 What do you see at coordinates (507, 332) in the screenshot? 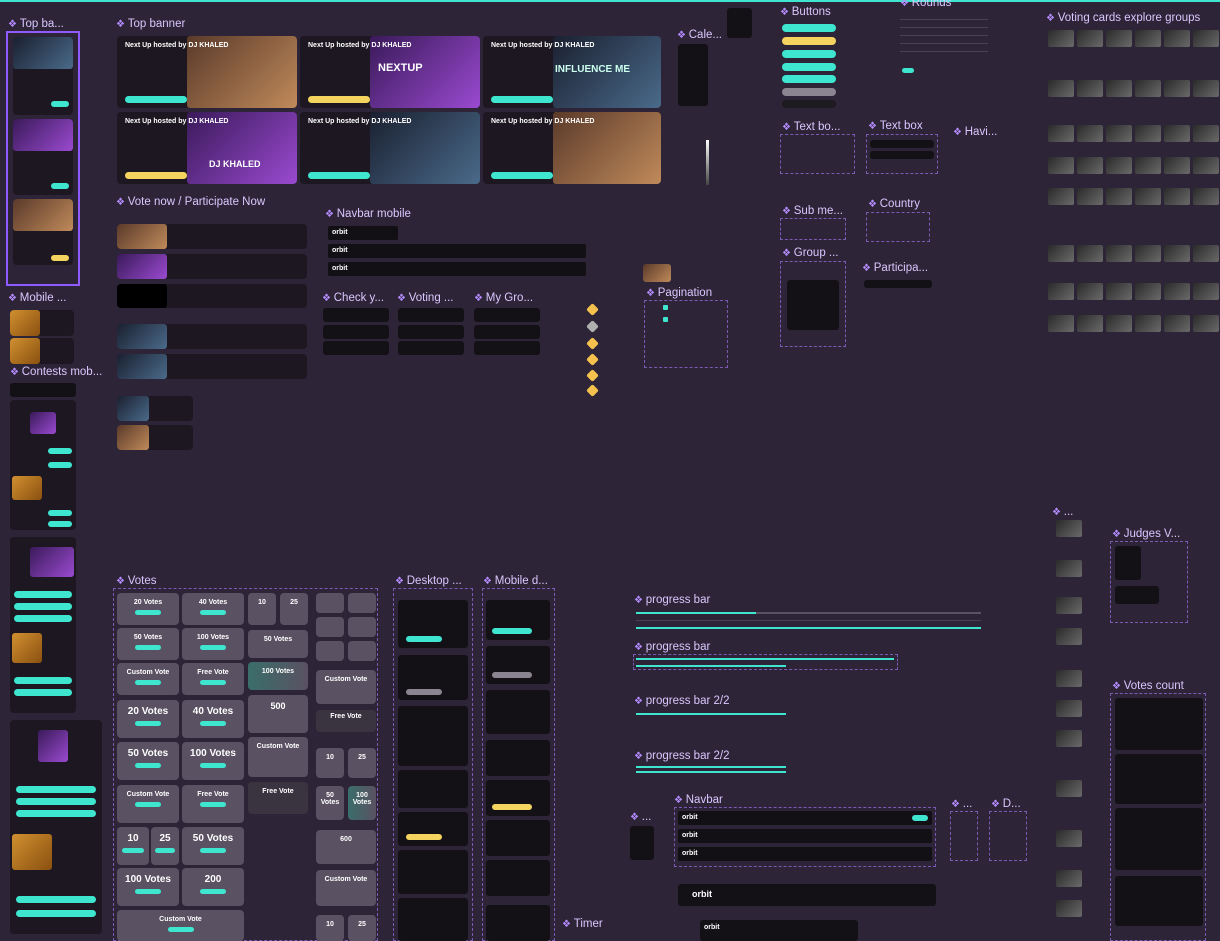
I see `group-leaderboard-item` at bounding box center [507, 332].